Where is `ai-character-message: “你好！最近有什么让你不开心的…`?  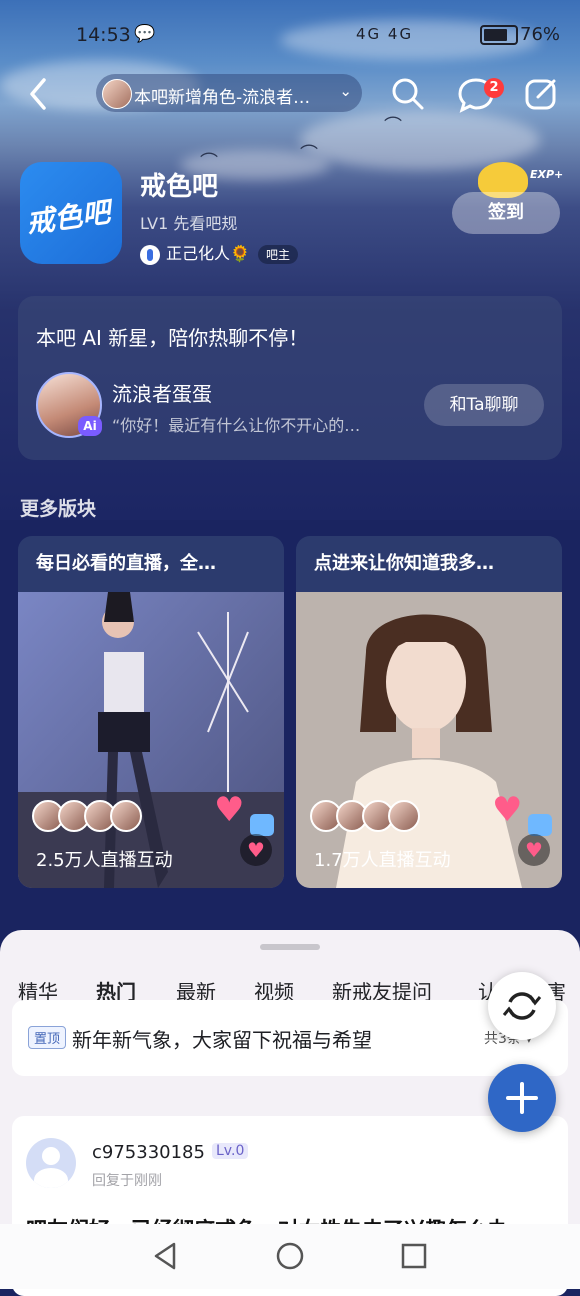
ai-character-message: “你好！最近有什么让你不开心的… is located at coordinates (236, 425).